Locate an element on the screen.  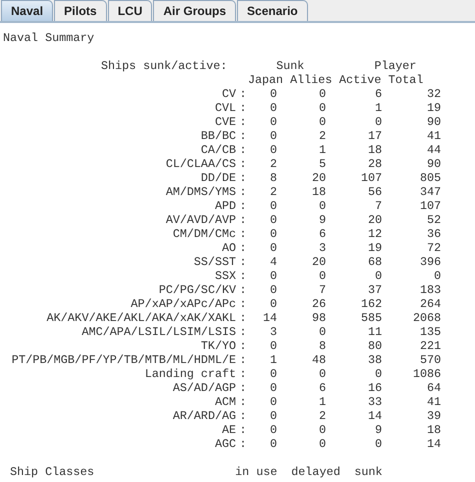
table-cell: 39 is located at coordinates (433, 416).